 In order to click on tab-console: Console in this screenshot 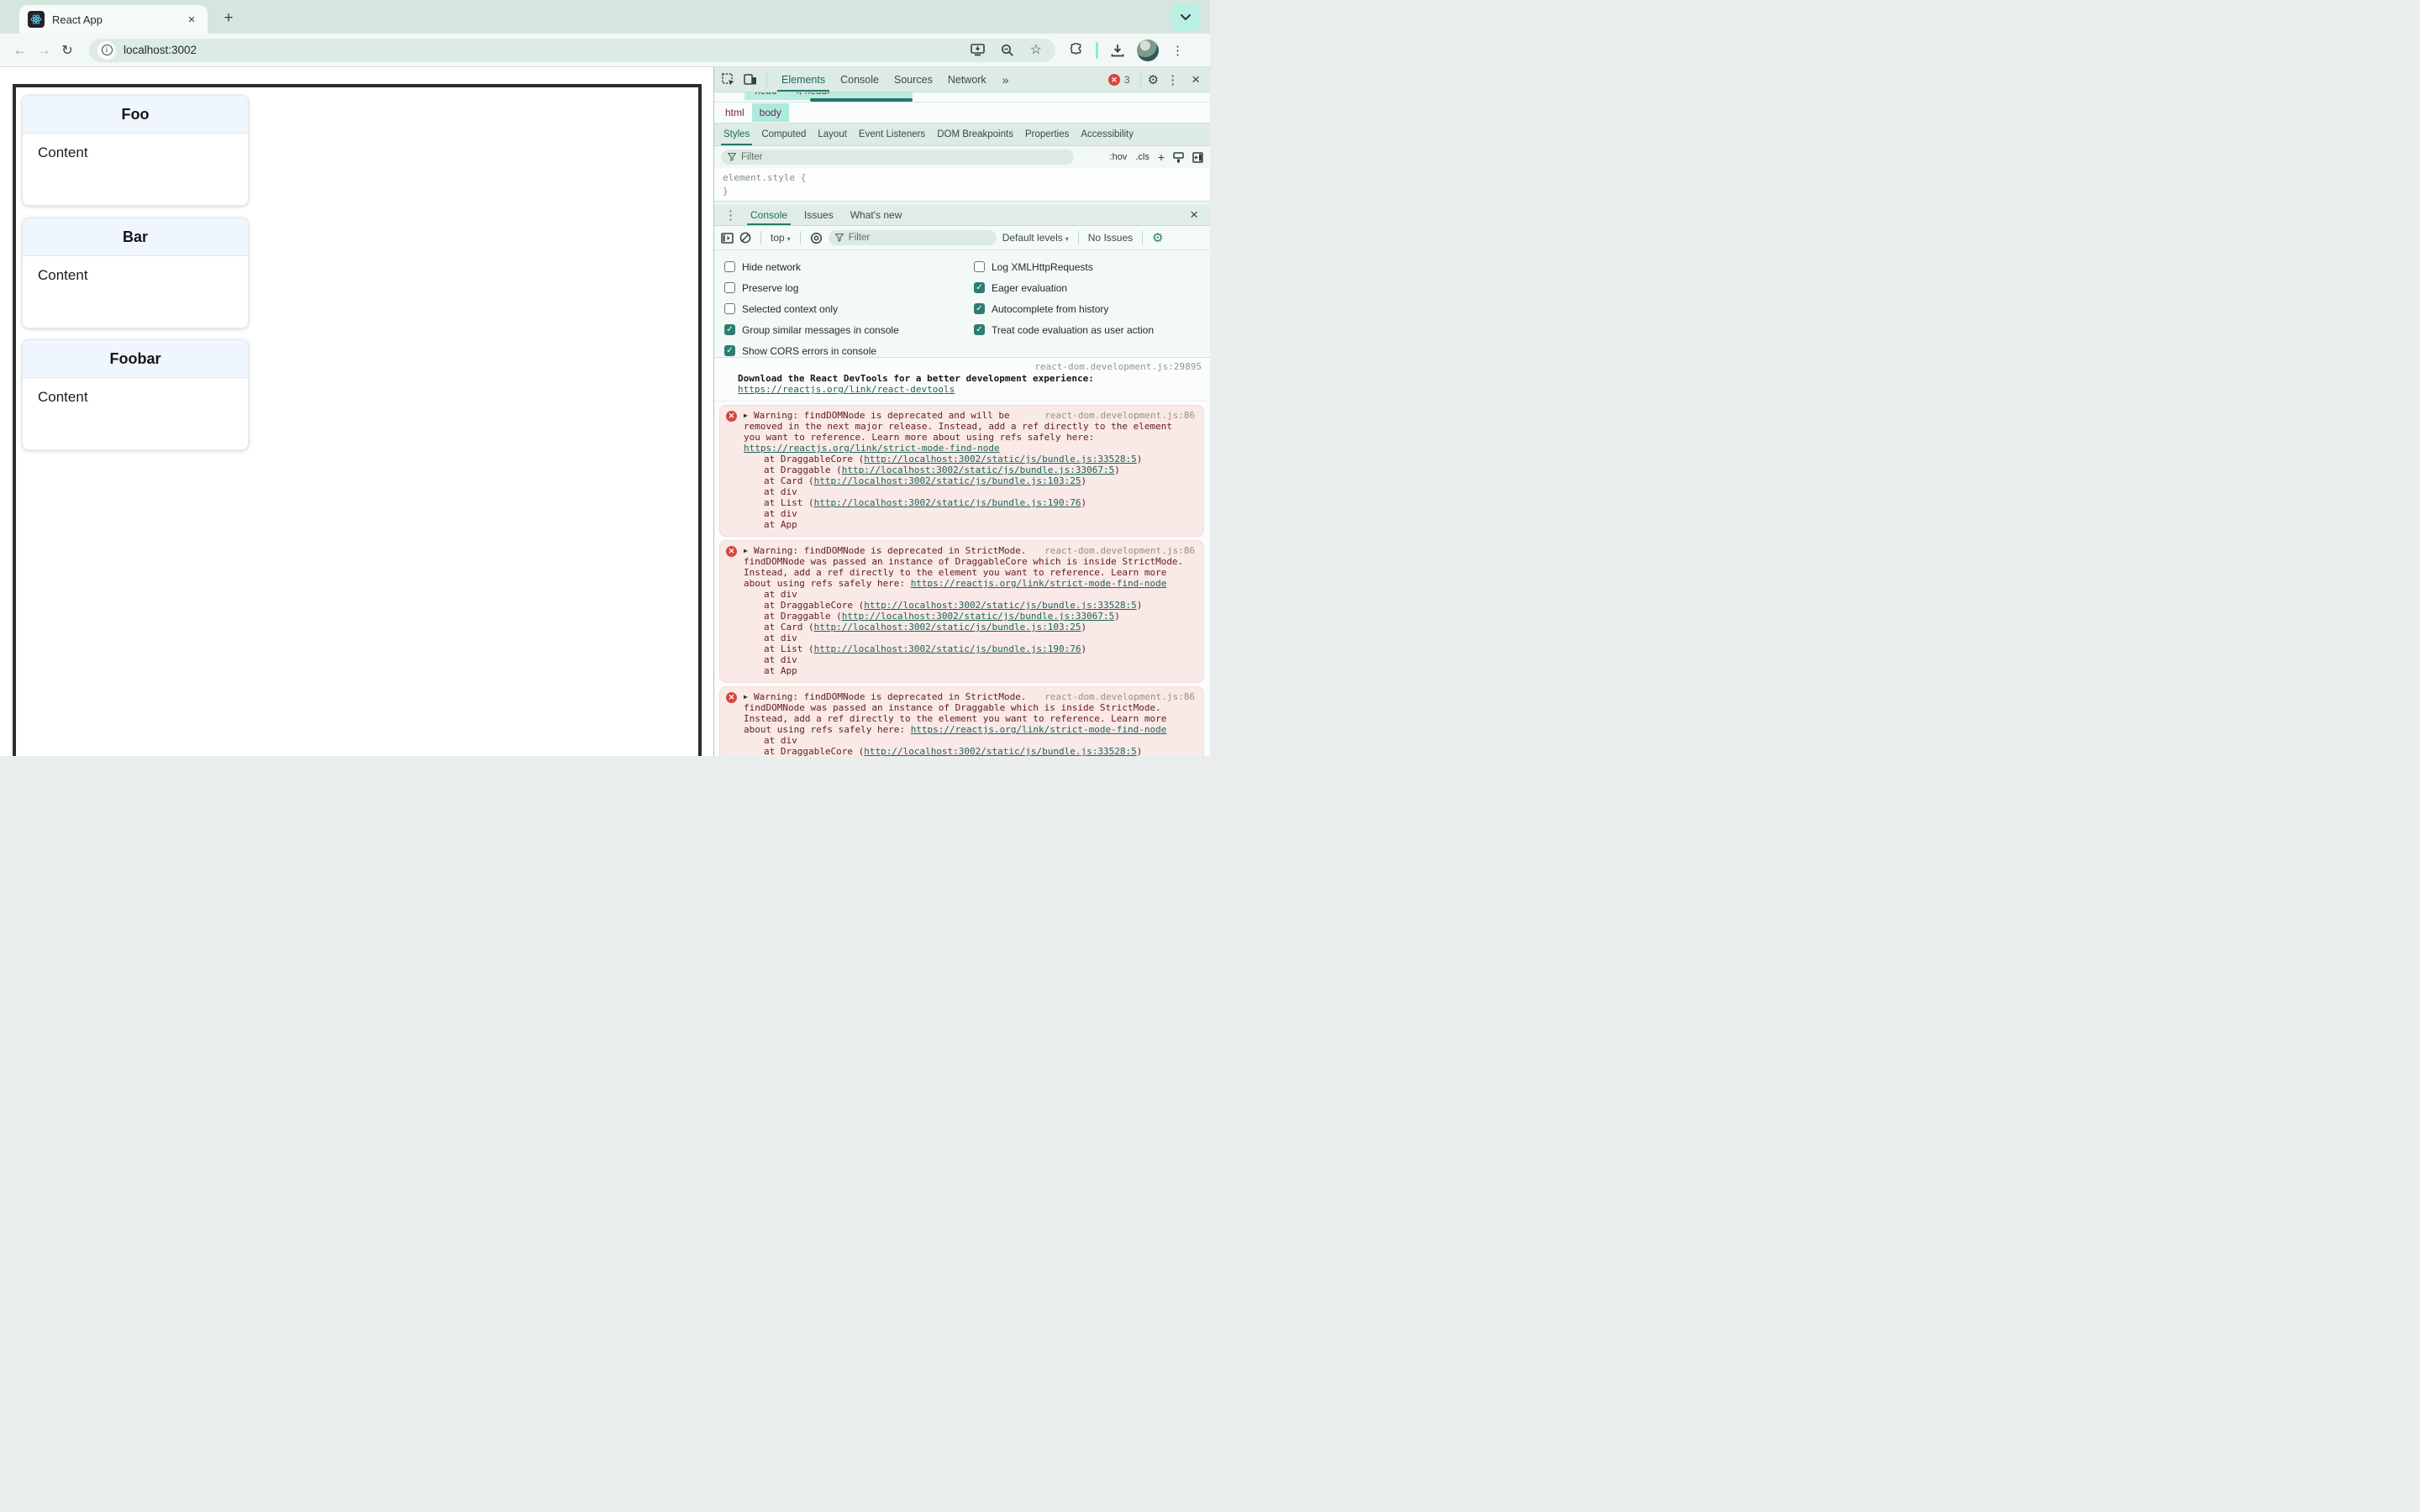, I will do `click(859, 79)`.